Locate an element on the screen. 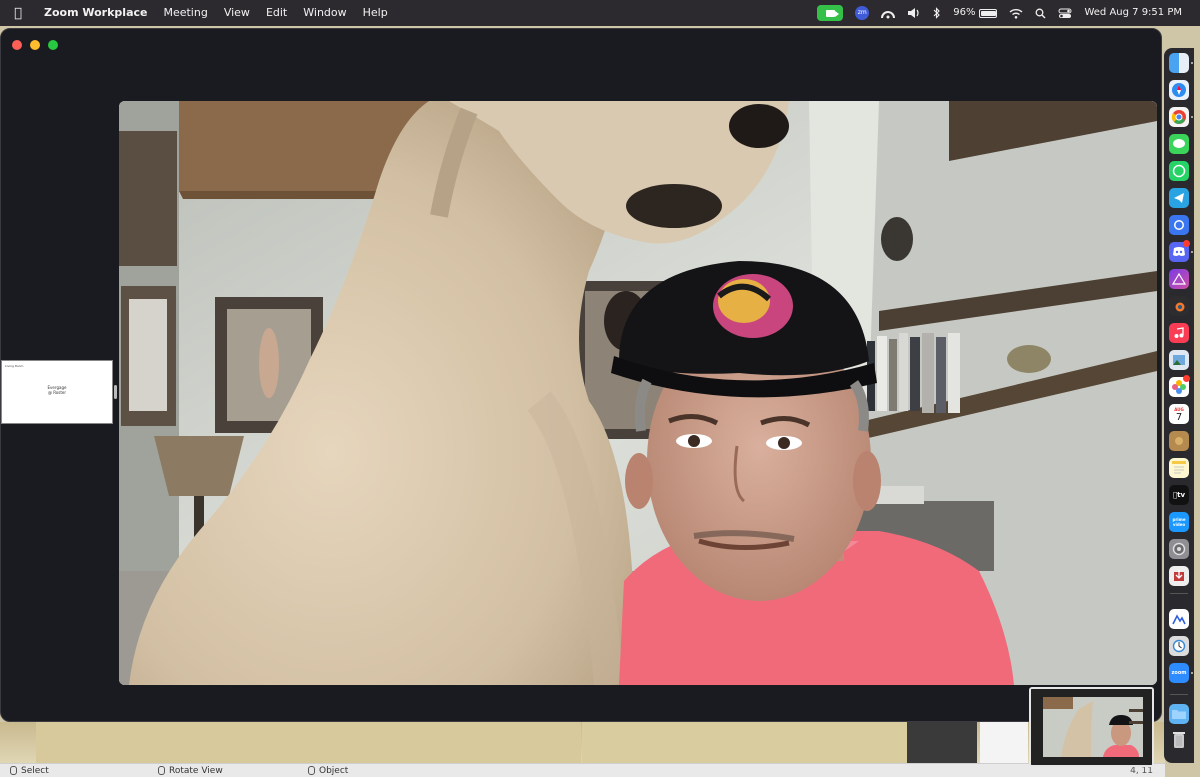 Image resolution: width=1200 pixels, height=777 pixels. preview-icon is located at coordinates (1179, 360).